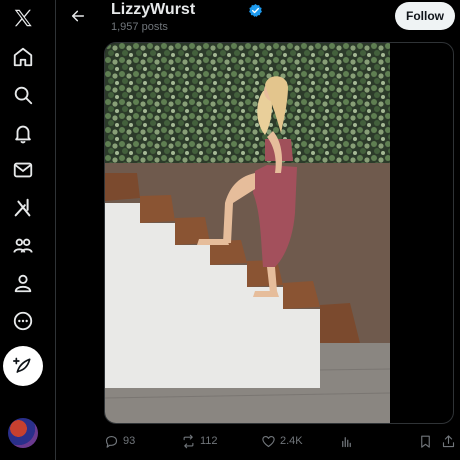  I want to click on profile-name: LizzyWurst, so click(153, 10).